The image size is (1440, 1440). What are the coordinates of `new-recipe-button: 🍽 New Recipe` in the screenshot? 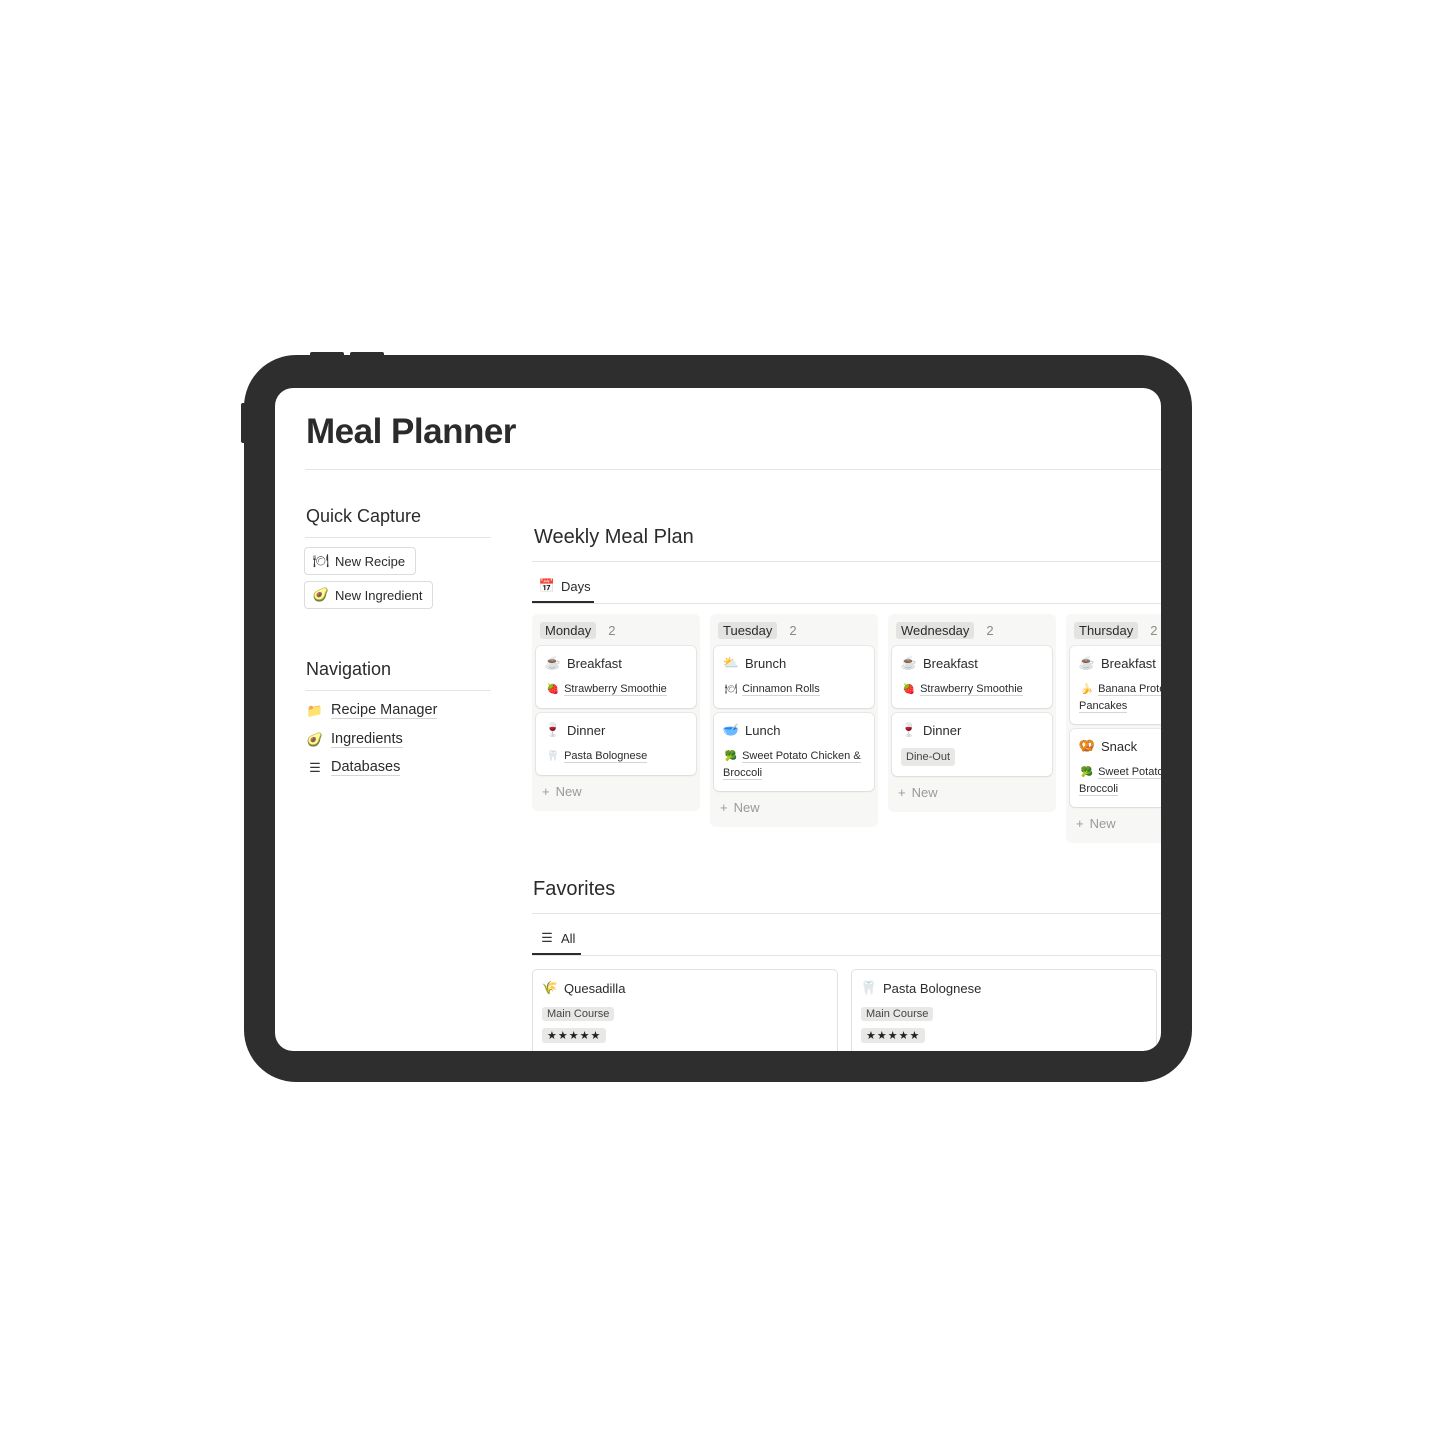 It's located at (360, 561).